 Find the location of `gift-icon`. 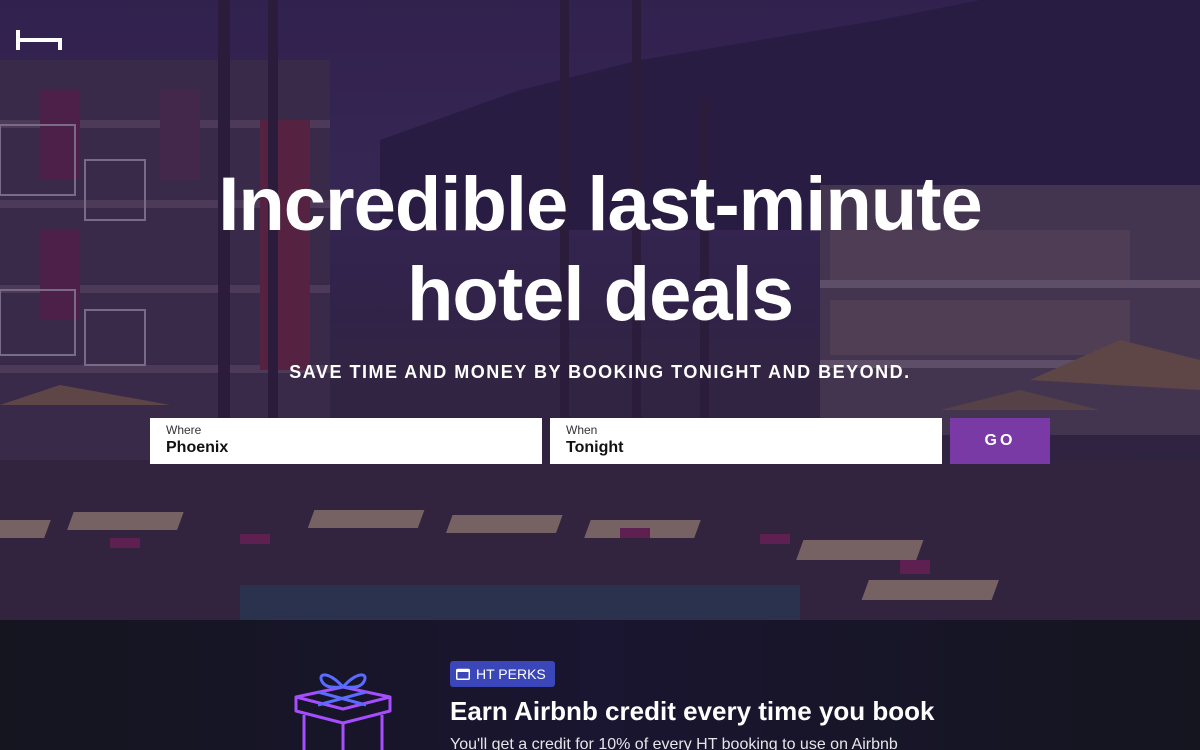

gift-icon is located at coordinates (343, 711).